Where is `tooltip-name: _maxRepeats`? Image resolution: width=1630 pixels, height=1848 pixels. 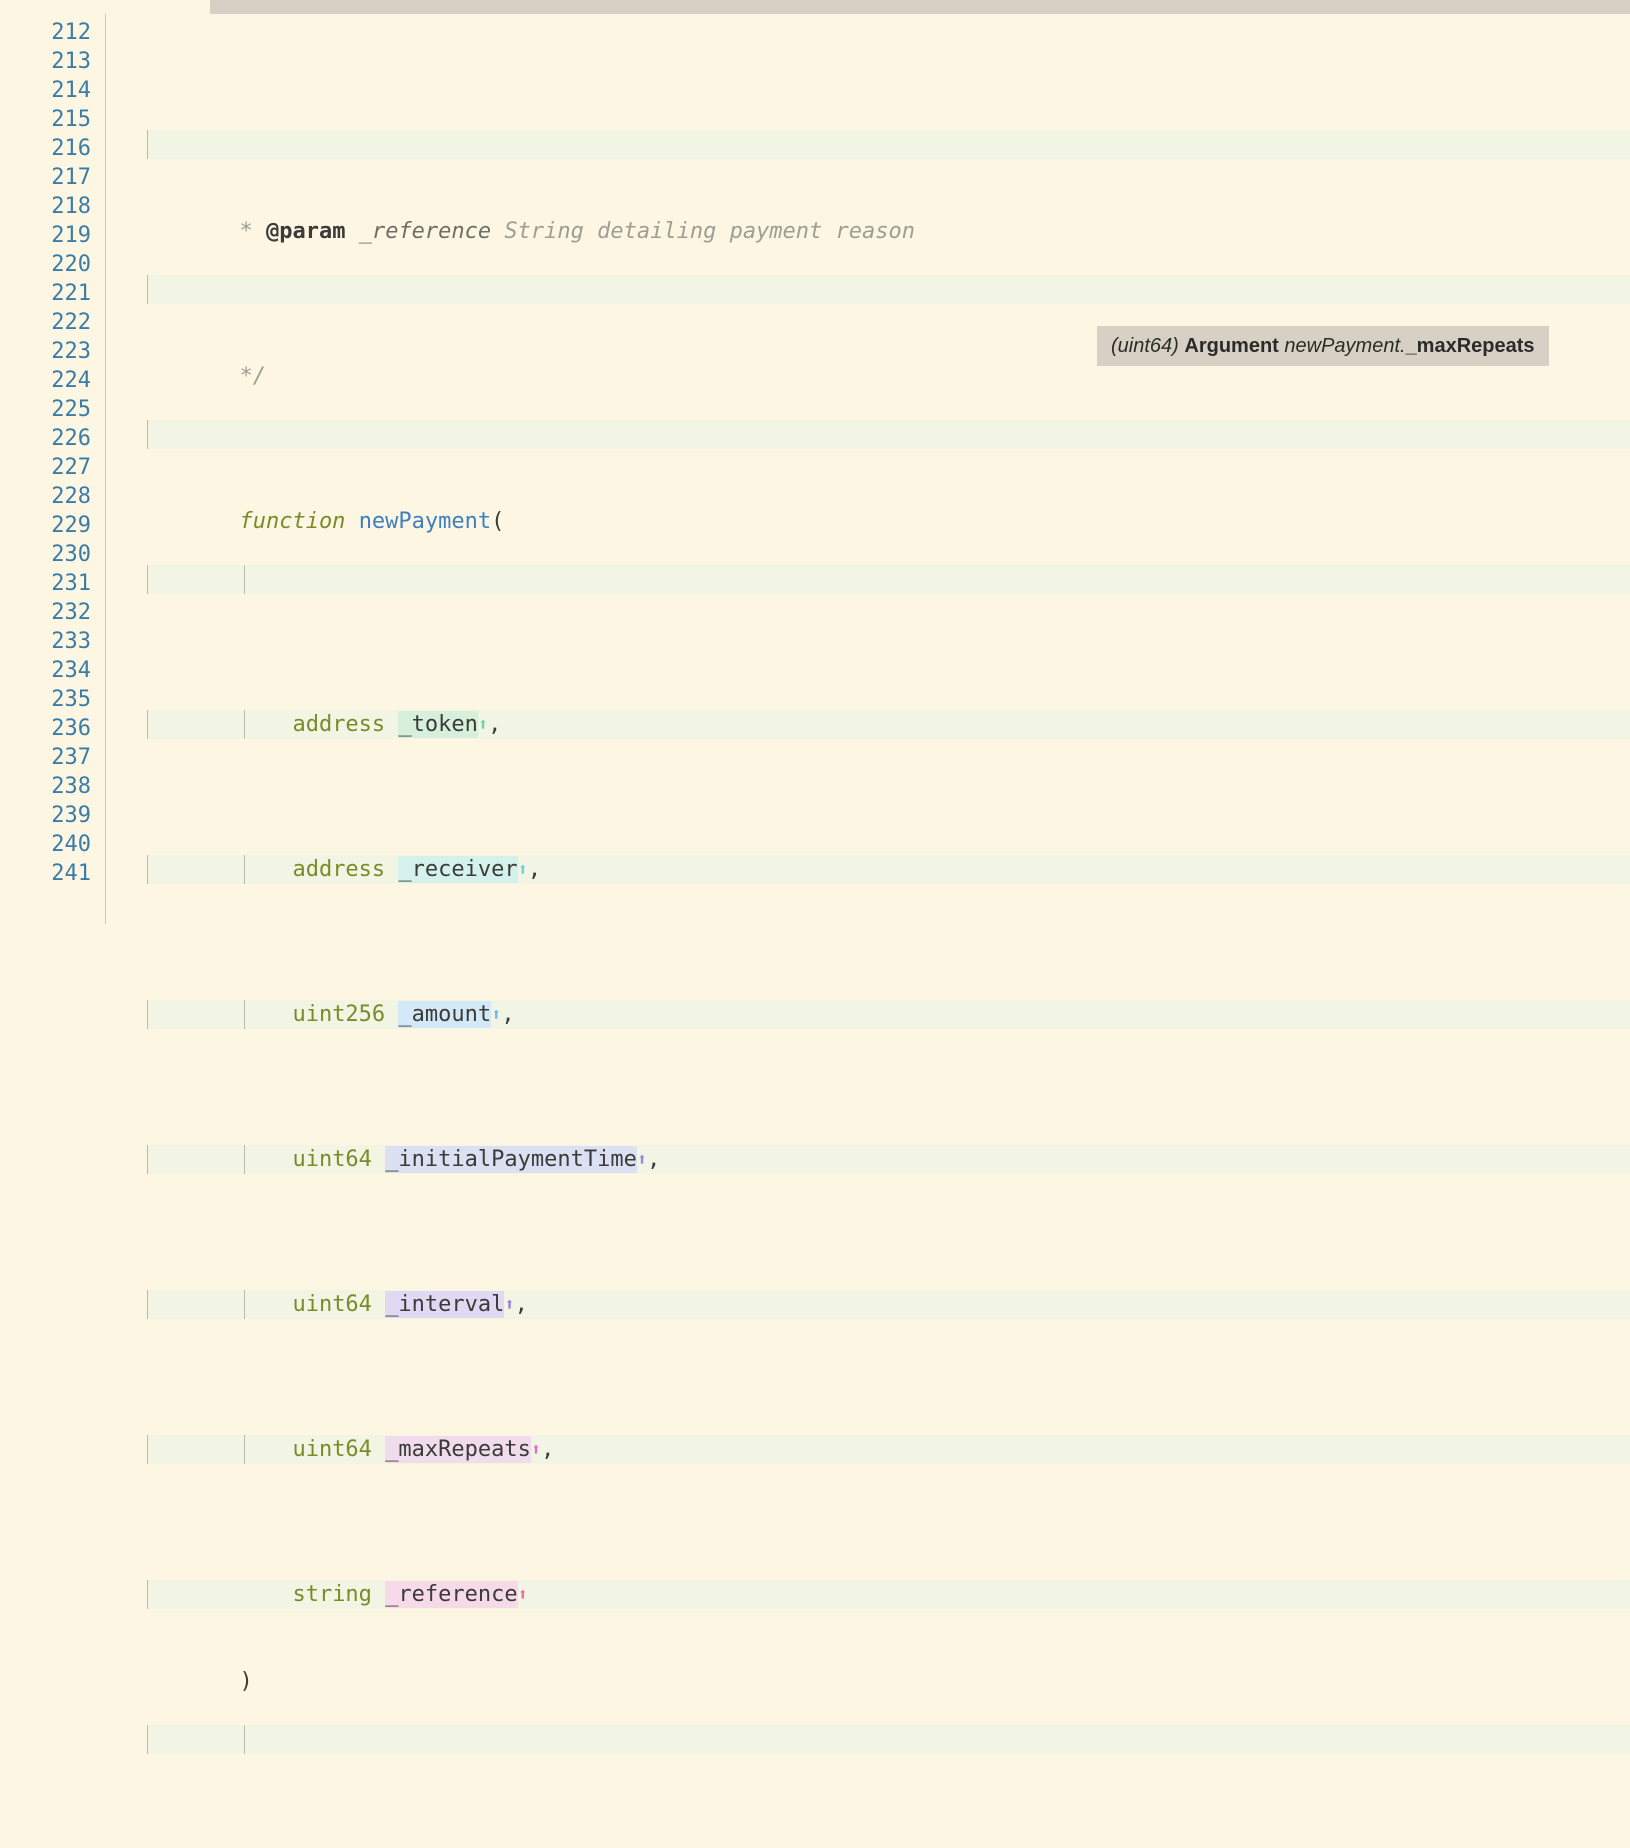
tooltip-name: _maxRepeats is located at coordinates (1470, 345).